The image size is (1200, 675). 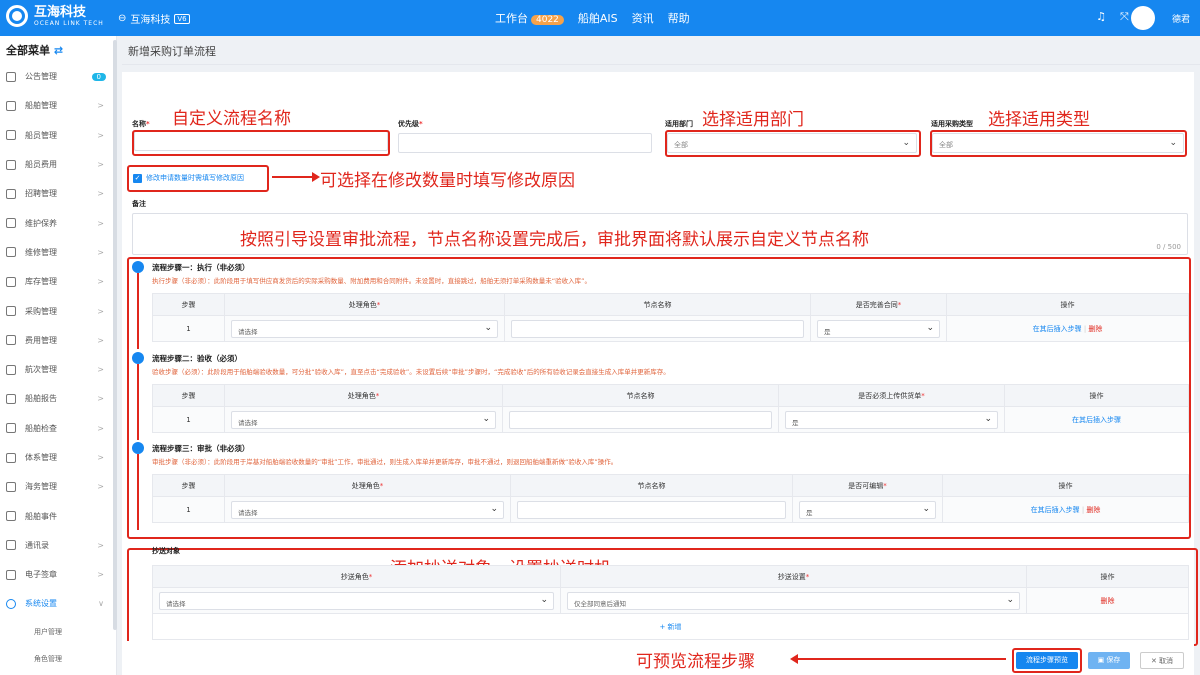 I want to click on sidebar-item-2: 船员管理 >, so click(x=58, y=135).